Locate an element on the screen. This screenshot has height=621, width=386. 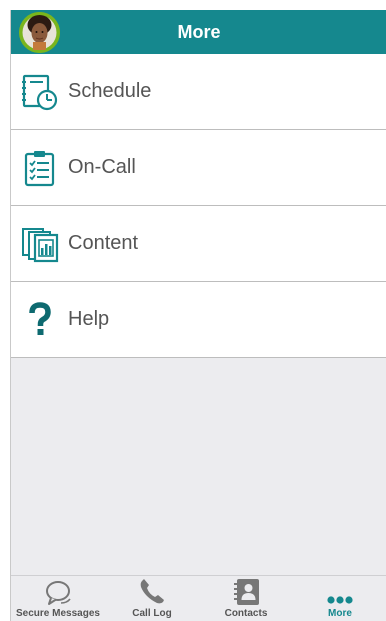
phone-icon is located at coordinates (152, 592).